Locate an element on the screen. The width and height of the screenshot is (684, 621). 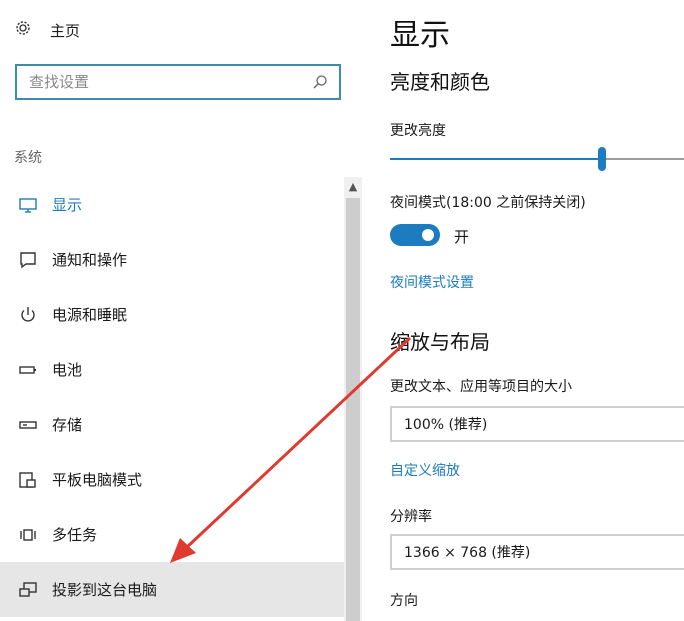
nav-item-notifications: 通知和操作 is located at coordinates (172, 259).